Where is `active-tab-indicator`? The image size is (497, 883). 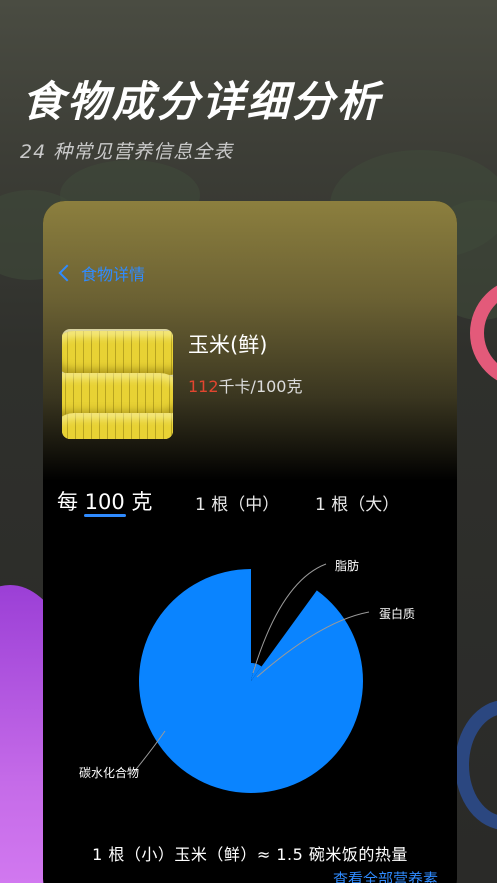
active-tab-indicator is located at coordinates (105, 515).